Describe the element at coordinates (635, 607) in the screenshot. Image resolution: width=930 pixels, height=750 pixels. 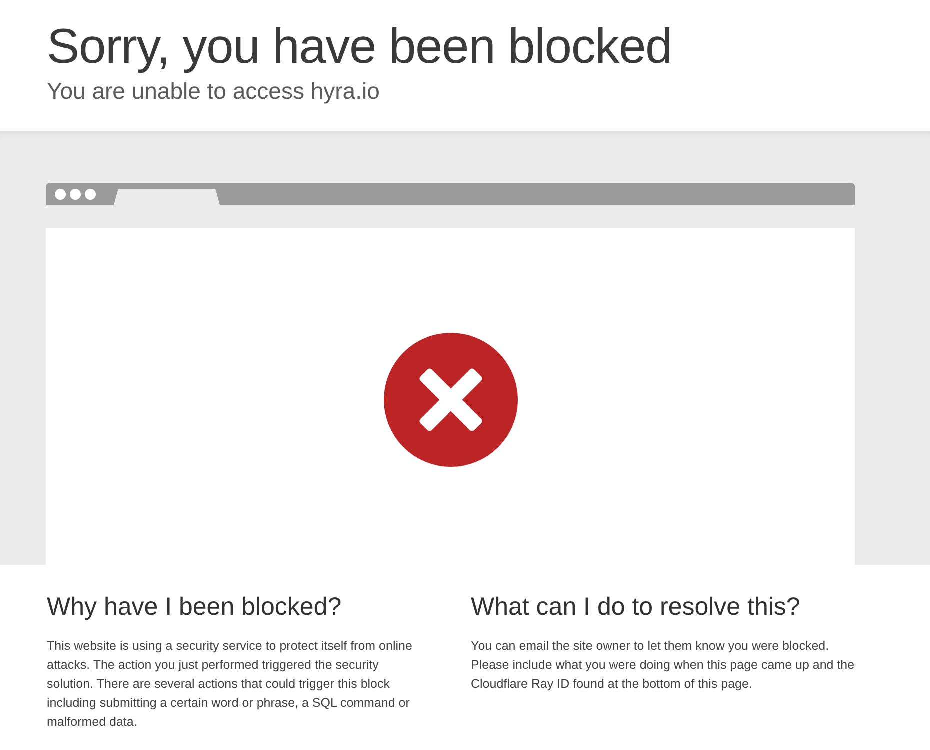
I see `section-heading: What can I do to resolve this?` at that location.